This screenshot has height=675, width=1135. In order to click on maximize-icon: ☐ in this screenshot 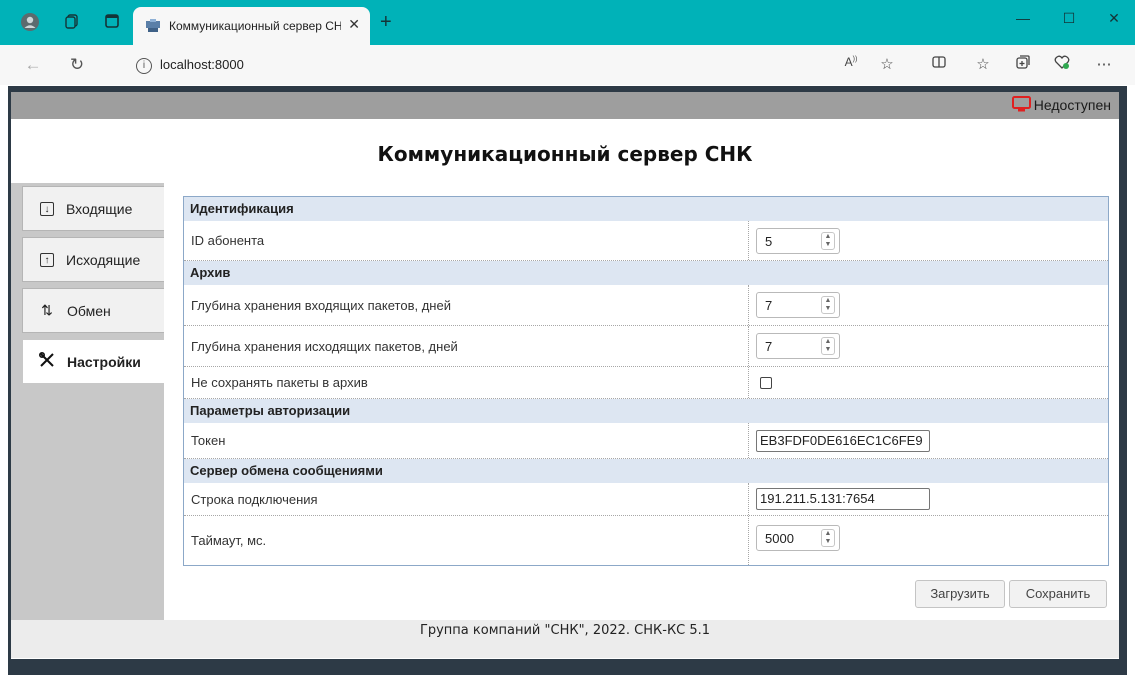, I will do `click(1069, 18)`.